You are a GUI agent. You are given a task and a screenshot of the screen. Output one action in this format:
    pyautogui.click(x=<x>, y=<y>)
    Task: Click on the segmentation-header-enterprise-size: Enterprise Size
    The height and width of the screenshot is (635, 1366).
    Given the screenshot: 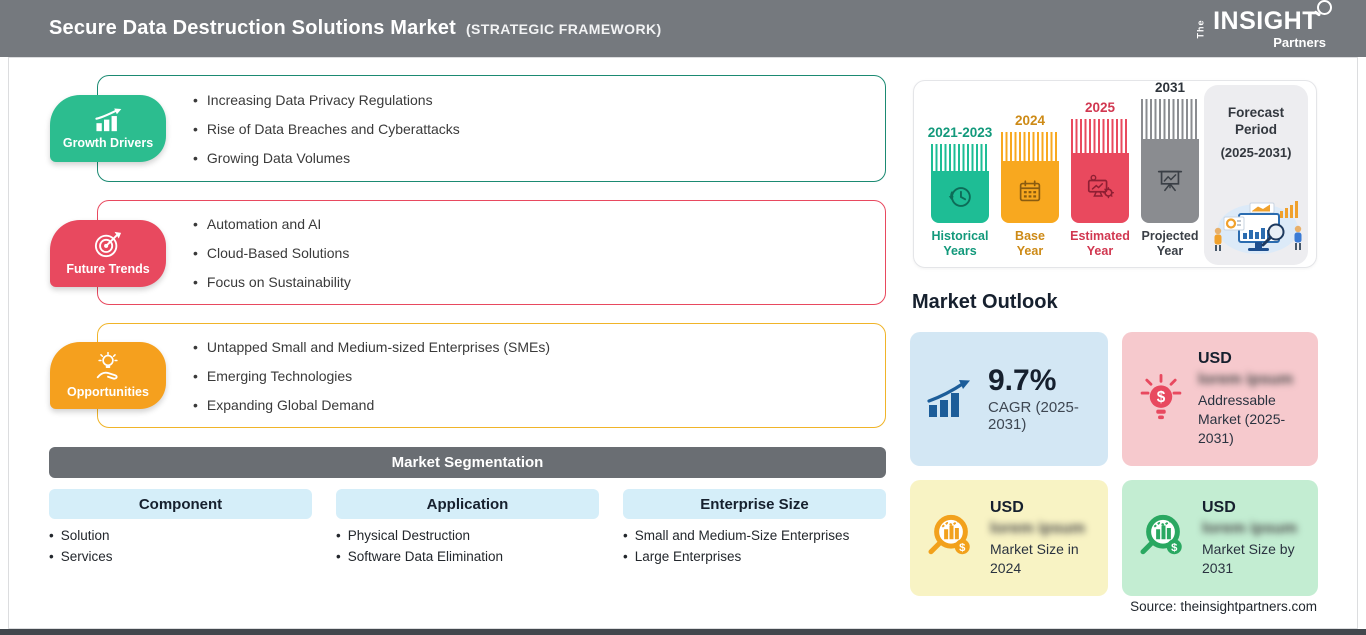 What is the action you would take?
    pyautogui.click(x=754, y=504)
    